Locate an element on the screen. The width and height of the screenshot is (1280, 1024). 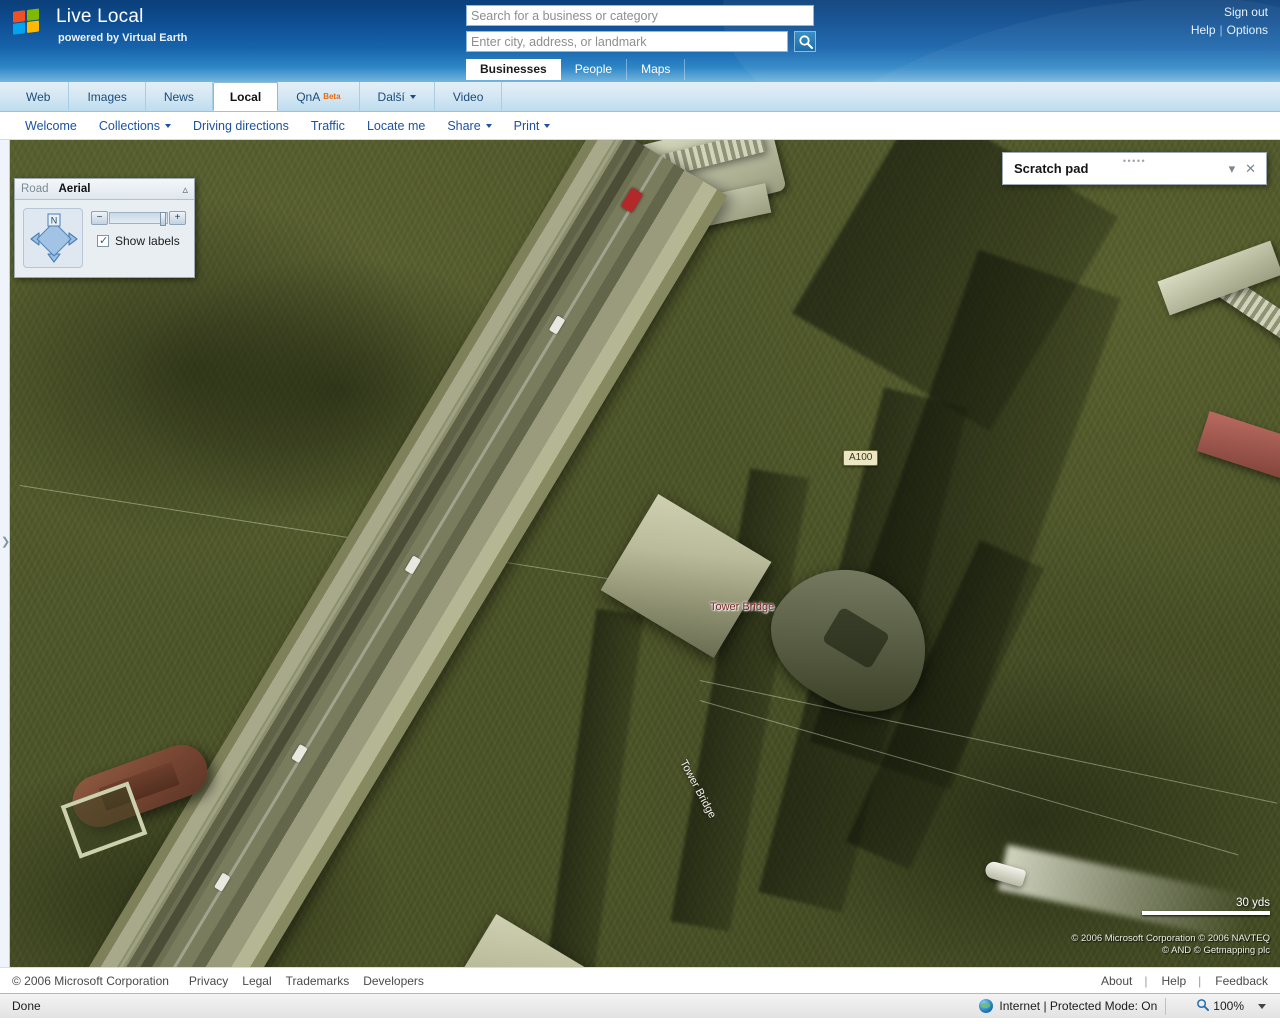
footer-link-feedback: Feedback is located at coordinates (1241, 981).